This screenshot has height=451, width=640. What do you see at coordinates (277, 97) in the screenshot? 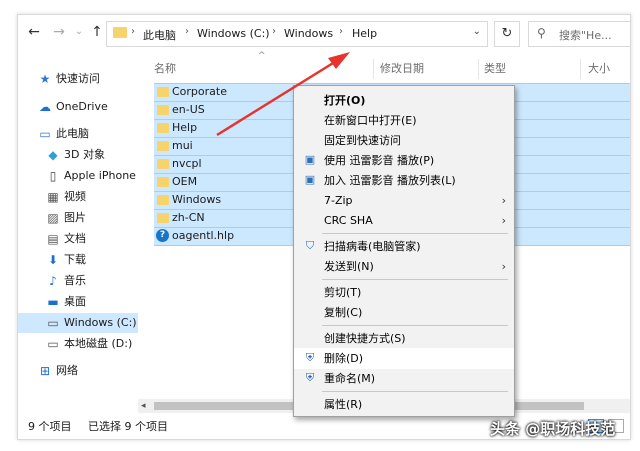
I see `arrow-shaft` at bounding box center [277, 97].